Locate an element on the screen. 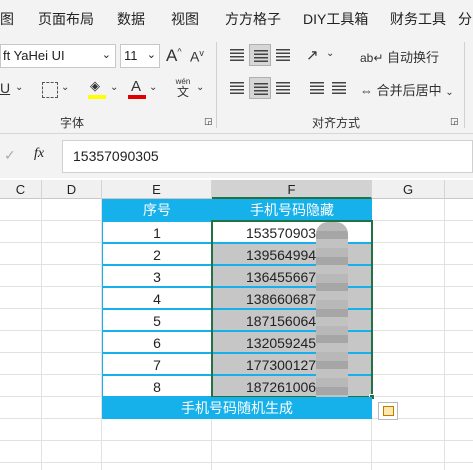 Image resolution: width=473 pixels, height=470 pixels. font-name-value: ft YaHei UI is located at coordinates (34, 55).